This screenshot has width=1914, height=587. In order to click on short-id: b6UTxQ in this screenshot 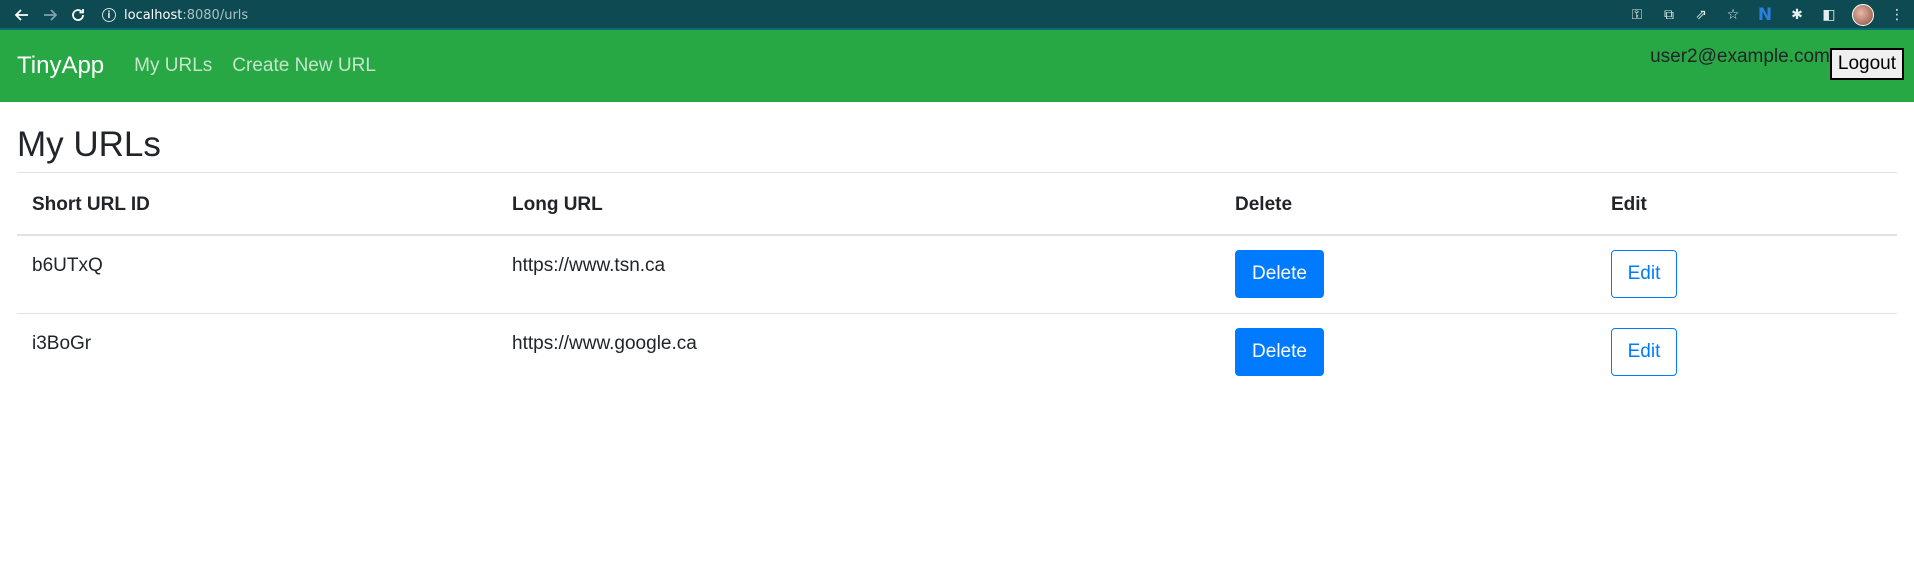, I will do `click(67, 266)`.